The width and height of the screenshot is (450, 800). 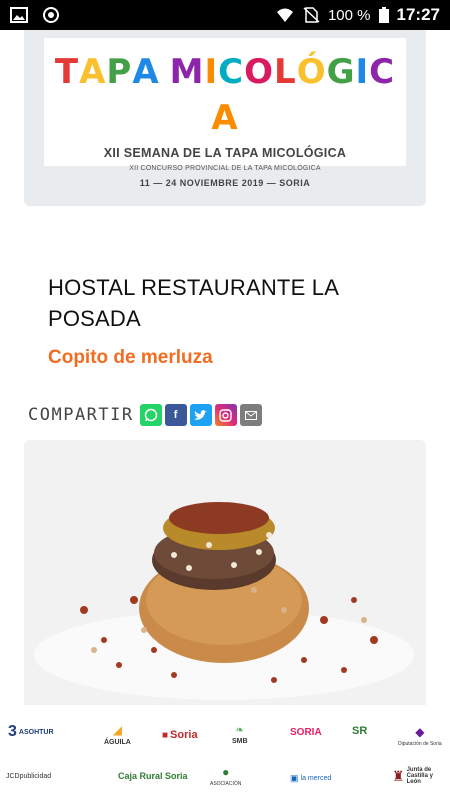 I want to click on sponsor-logo: ◢ ÁGUILA, so click(x=117, y=734).